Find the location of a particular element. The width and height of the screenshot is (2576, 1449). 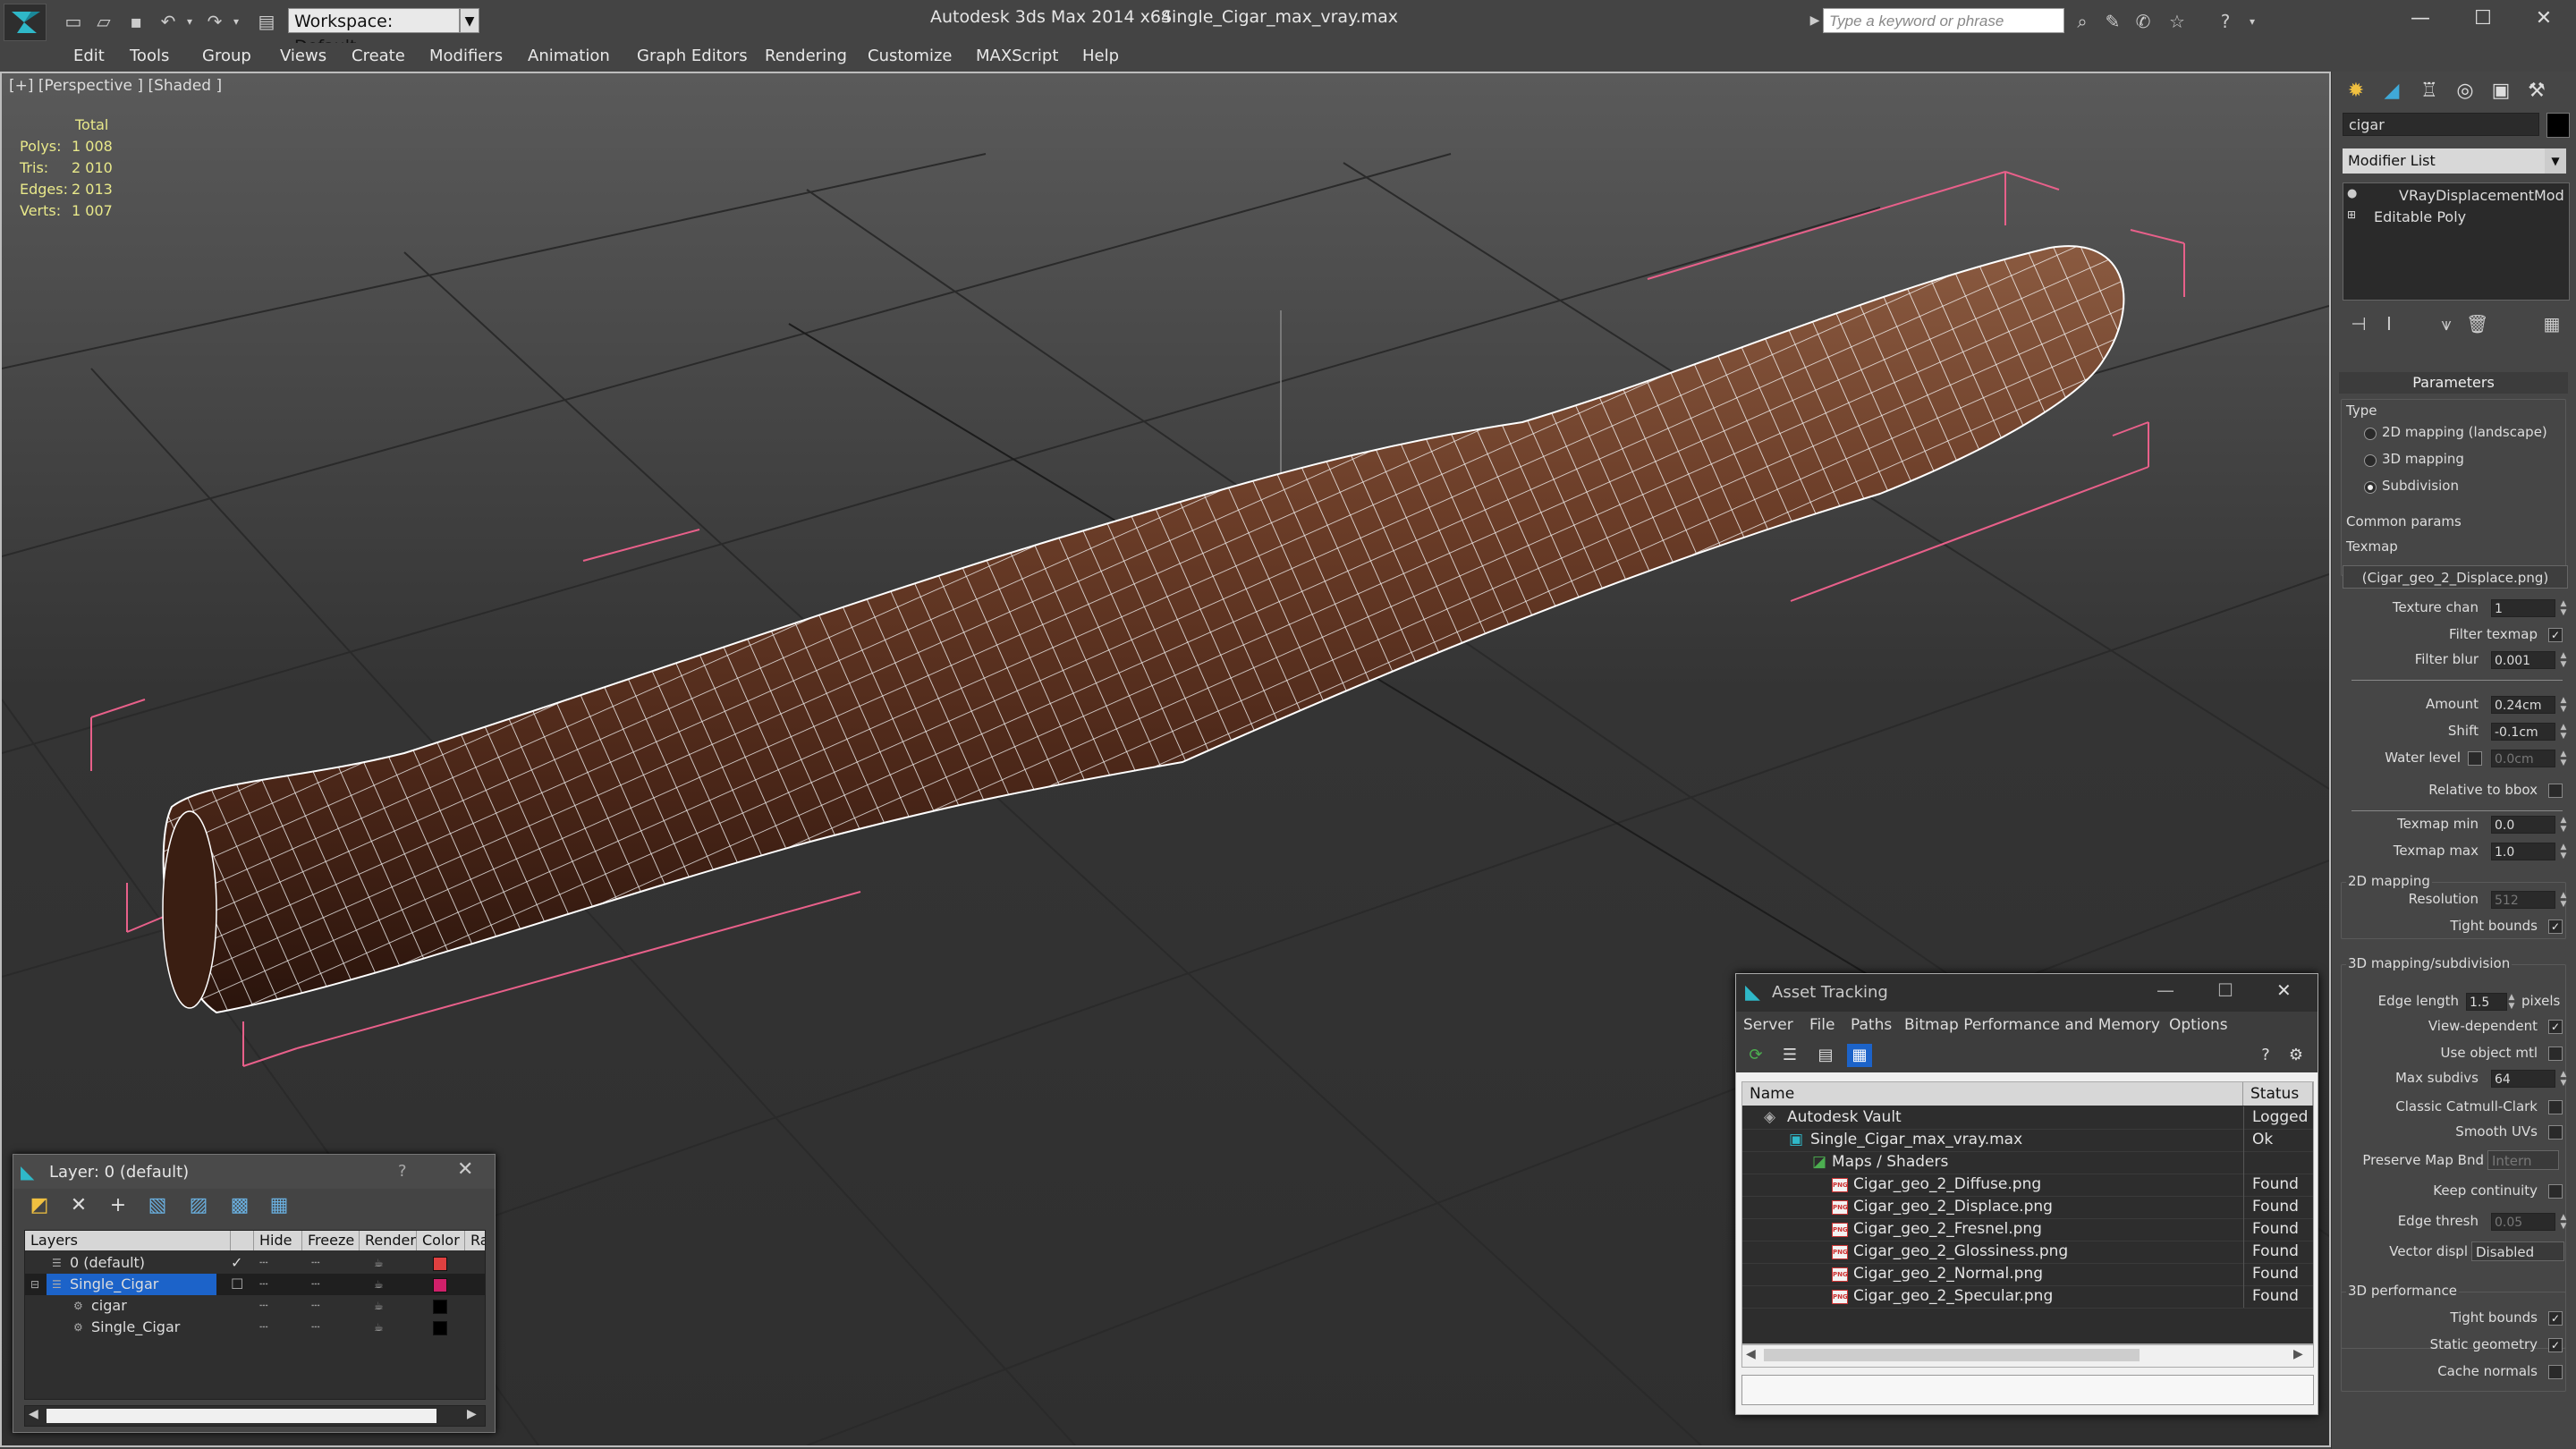

chevron-left-icon: ◀ is located at coordinates (1751, 1354).